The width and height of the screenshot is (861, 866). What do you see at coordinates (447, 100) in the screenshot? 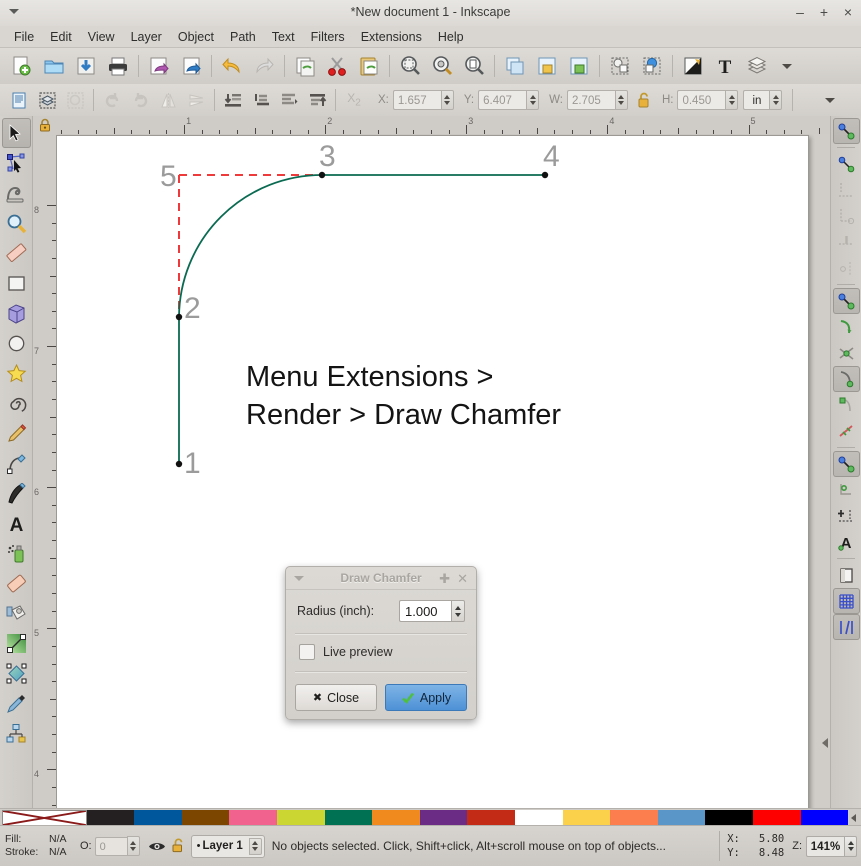
I see `x-field-stepper` at bounding box center [447, 100].